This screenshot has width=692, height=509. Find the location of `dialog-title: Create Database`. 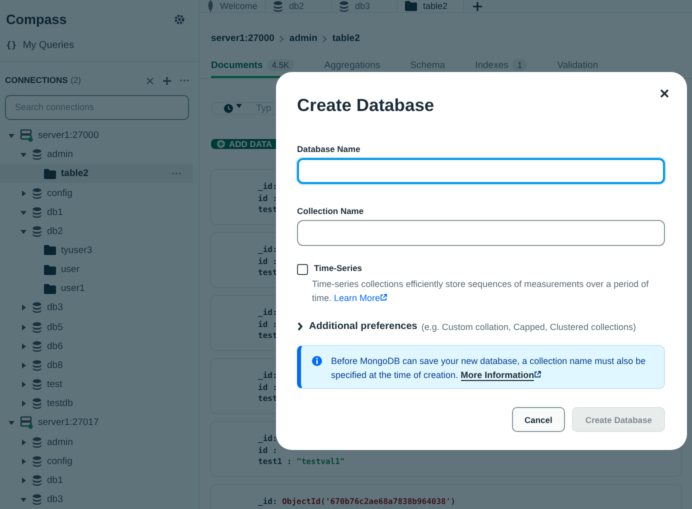

dialog-title: Create Database is located at coordinates (365, 105).